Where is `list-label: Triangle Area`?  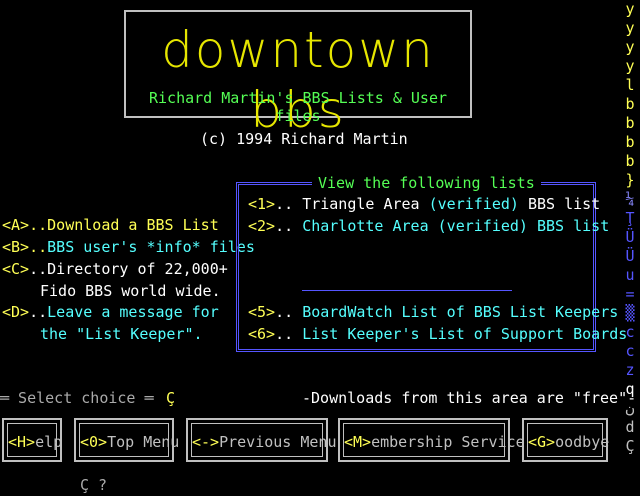 list-label: Triangle Area is located at coordinates (361, 204).